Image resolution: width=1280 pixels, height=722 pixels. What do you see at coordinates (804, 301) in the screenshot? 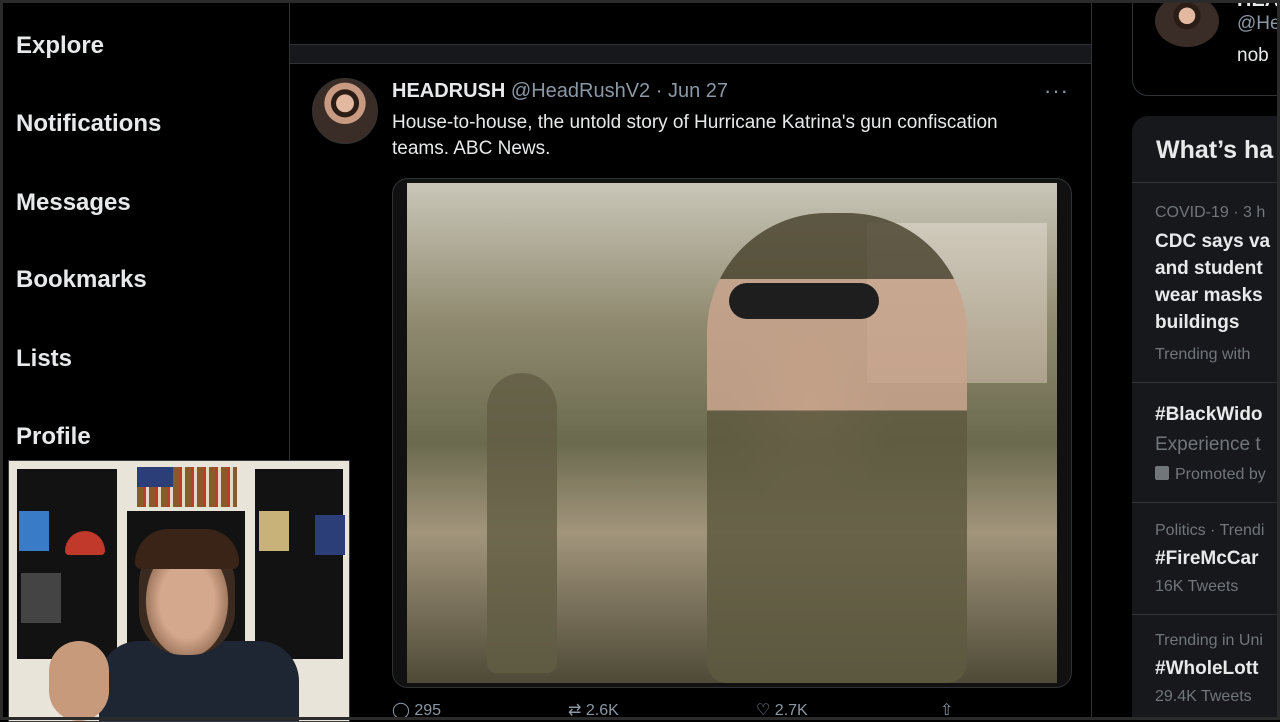
I see `video-sunglasses` at bounding box center [804, 301].